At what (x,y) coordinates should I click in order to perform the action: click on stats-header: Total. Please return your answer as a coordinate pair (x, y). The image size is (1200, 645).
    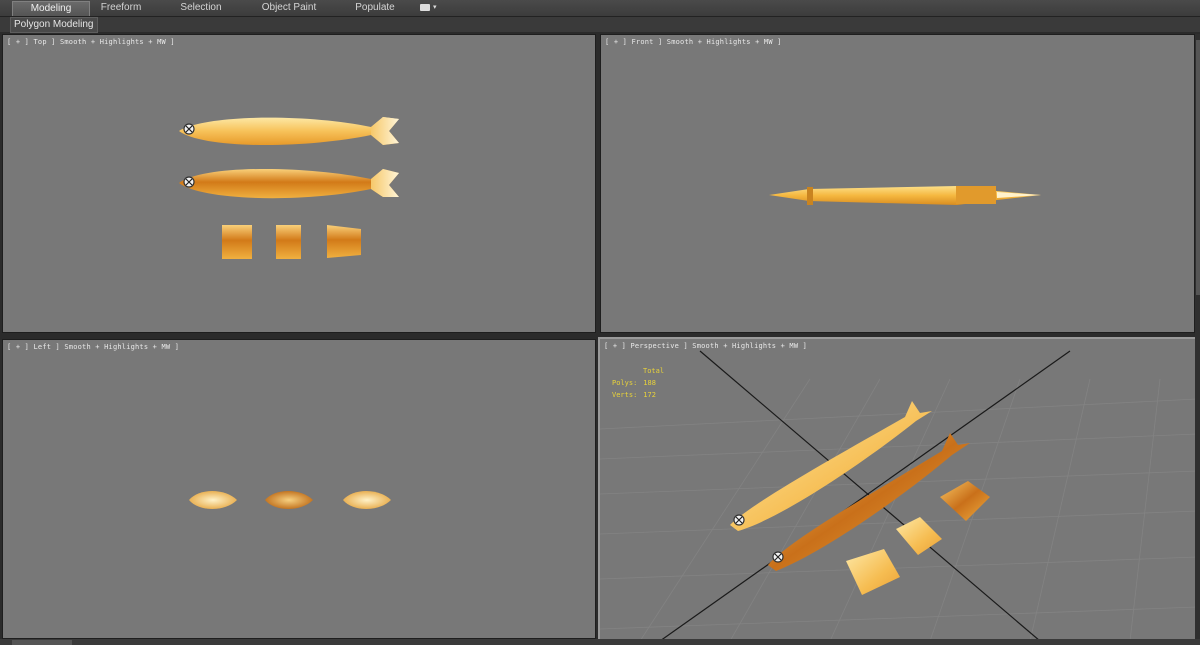
    Looking at the image, I should click on (654, 371).